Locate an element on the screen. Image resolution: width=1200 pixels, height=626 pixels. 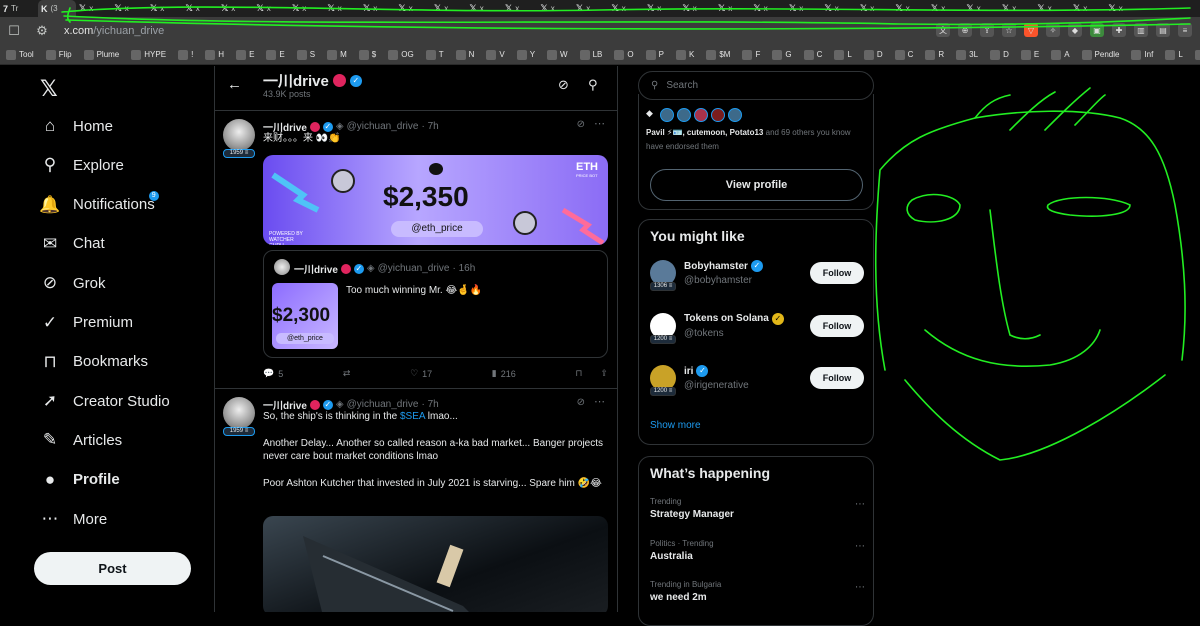
zoom-icon: ⊕ is located at coordinates (965, 30).